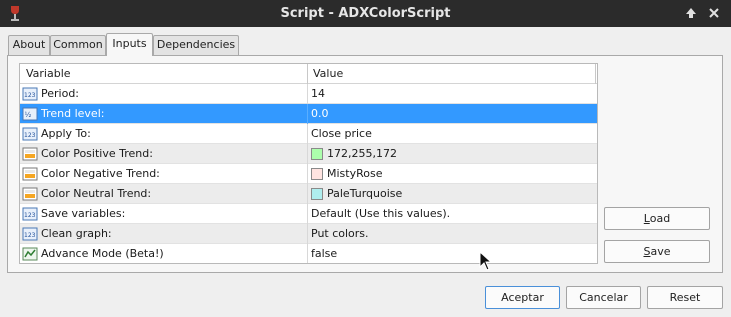  I want to click on row-value: 0.0, so click(320, 113).